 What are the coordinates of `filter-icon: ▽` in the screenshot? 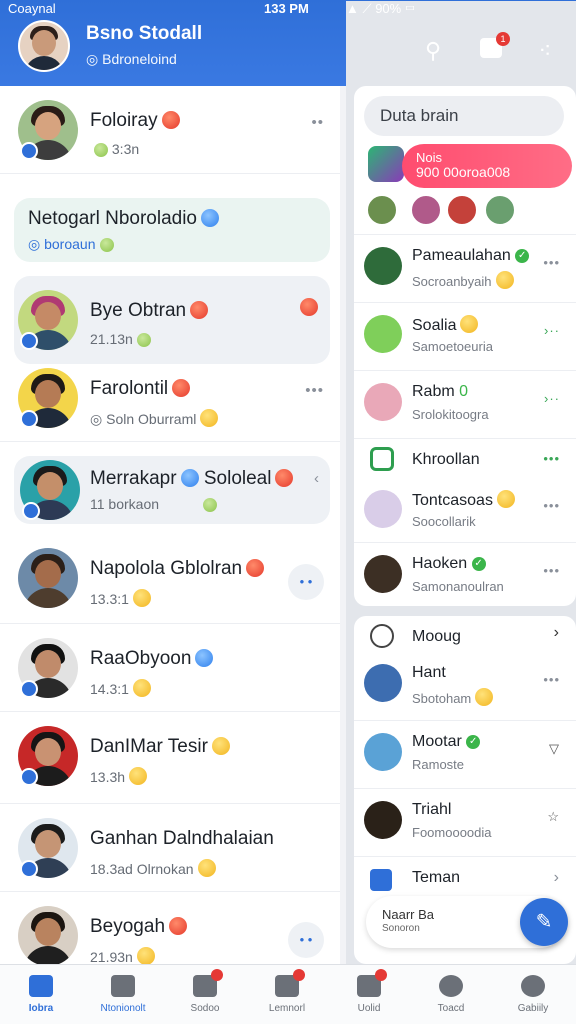 It's located at (554, 749).